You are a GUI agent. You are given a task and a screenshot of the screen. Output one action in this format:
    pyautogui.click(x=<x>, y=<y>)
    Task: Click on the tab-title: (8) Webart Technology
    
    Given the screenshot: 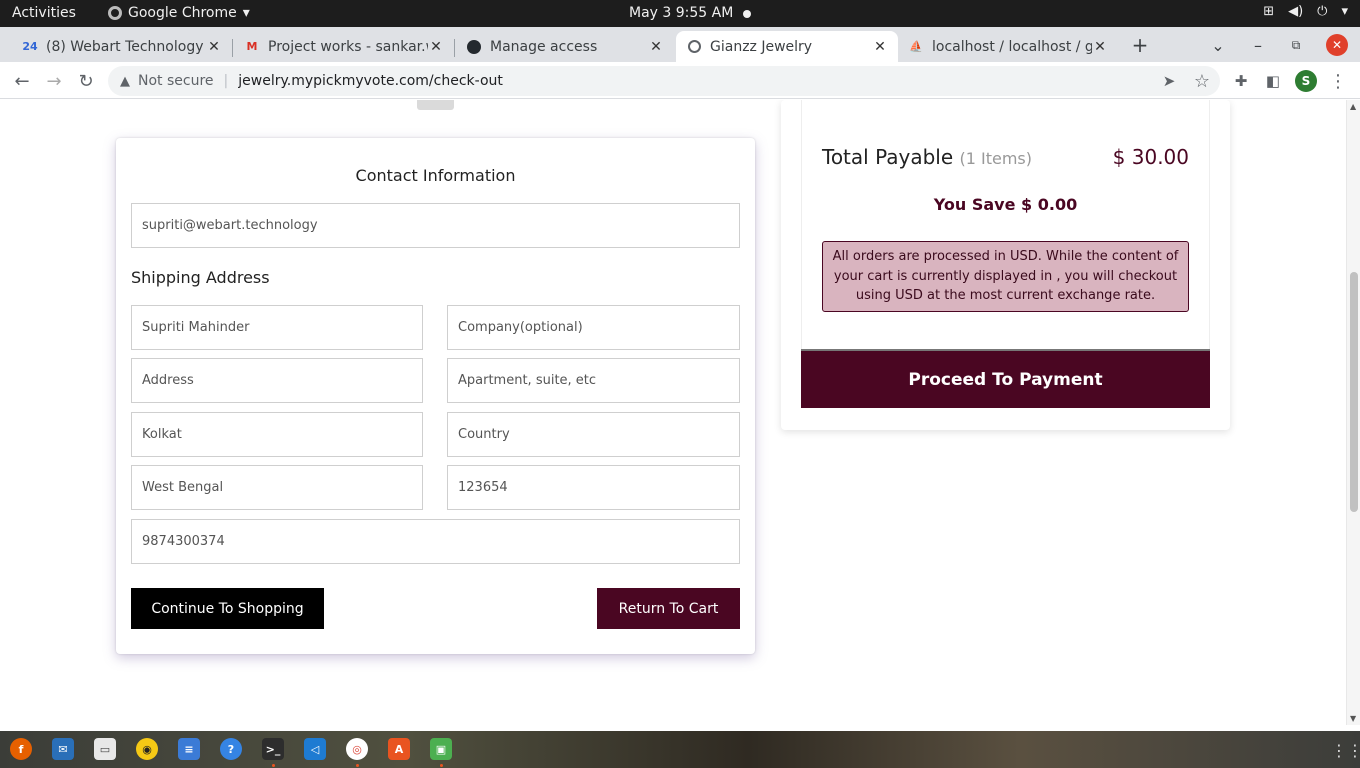 What is the action you would take?
    pyautogui.click(x=125, y=46)
    